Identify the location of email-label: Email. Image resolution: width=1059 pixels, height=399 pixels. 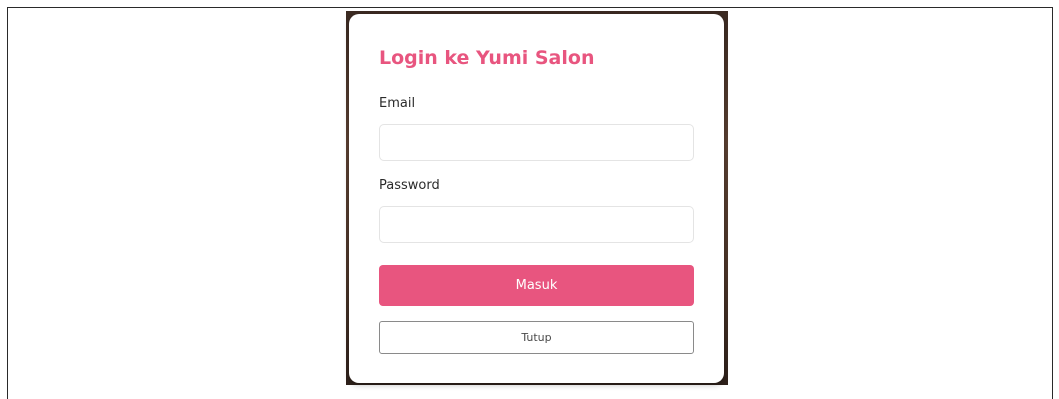
(397, 103).